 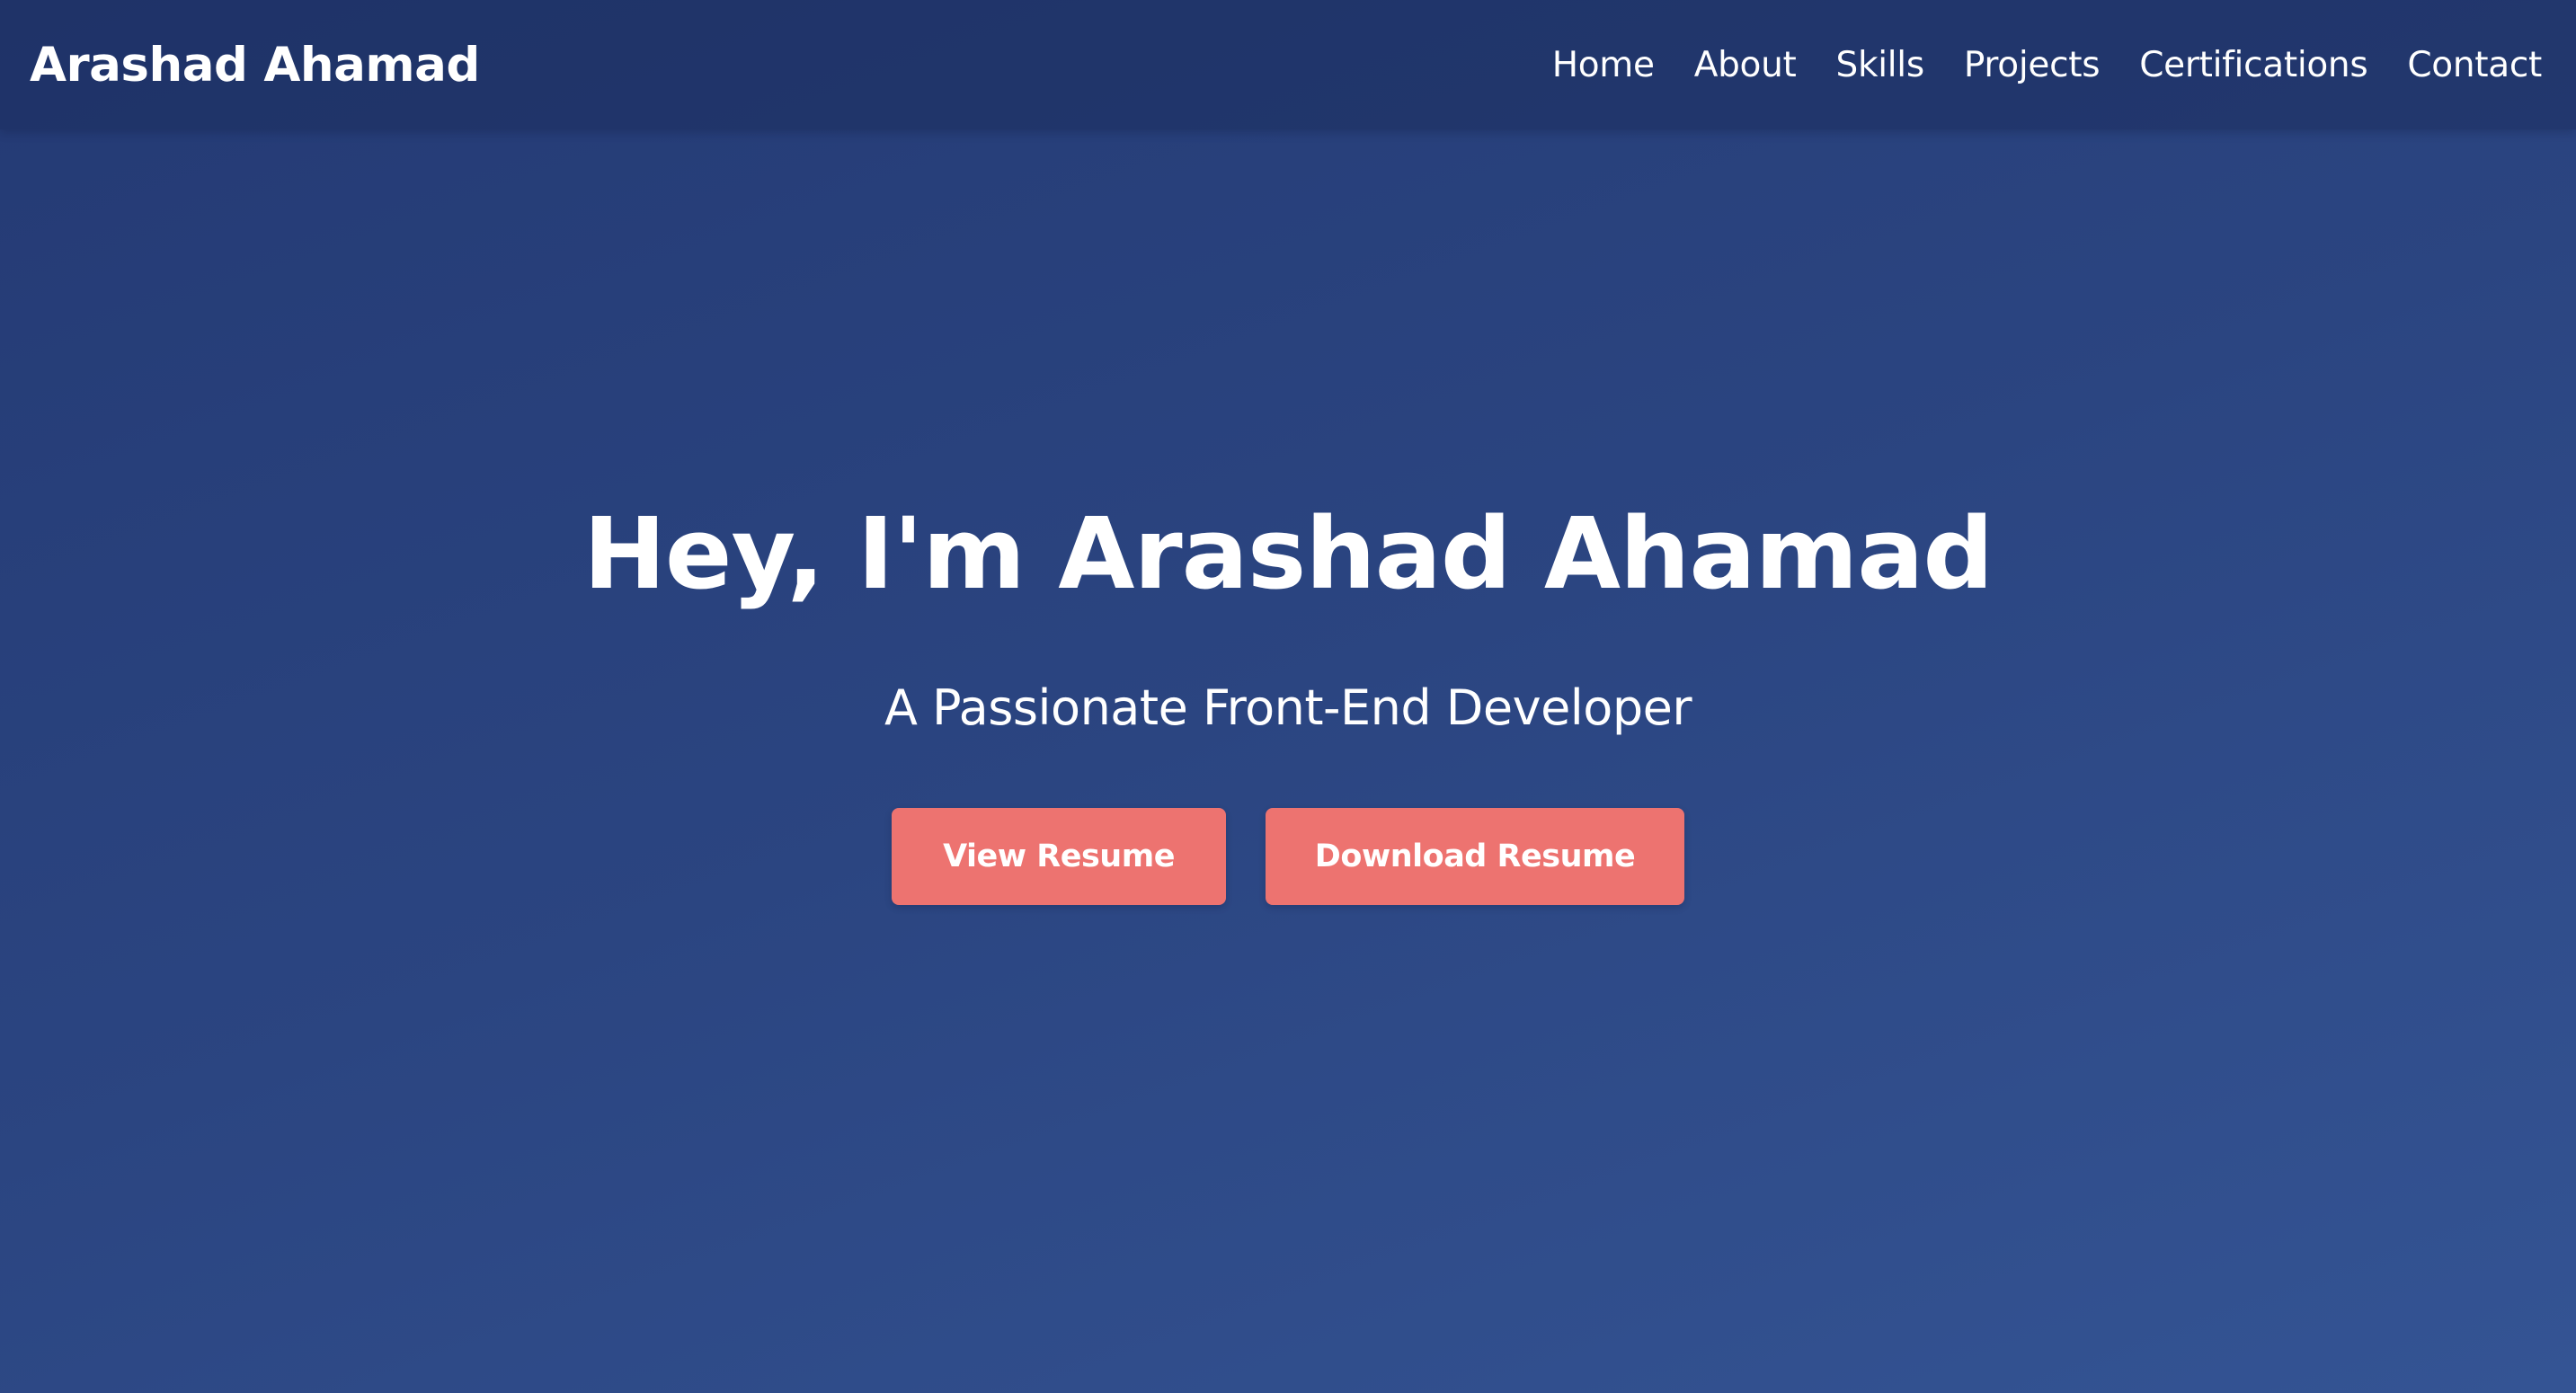 I want to click on nav-link-home: Home, so click(x=1603, y=65).